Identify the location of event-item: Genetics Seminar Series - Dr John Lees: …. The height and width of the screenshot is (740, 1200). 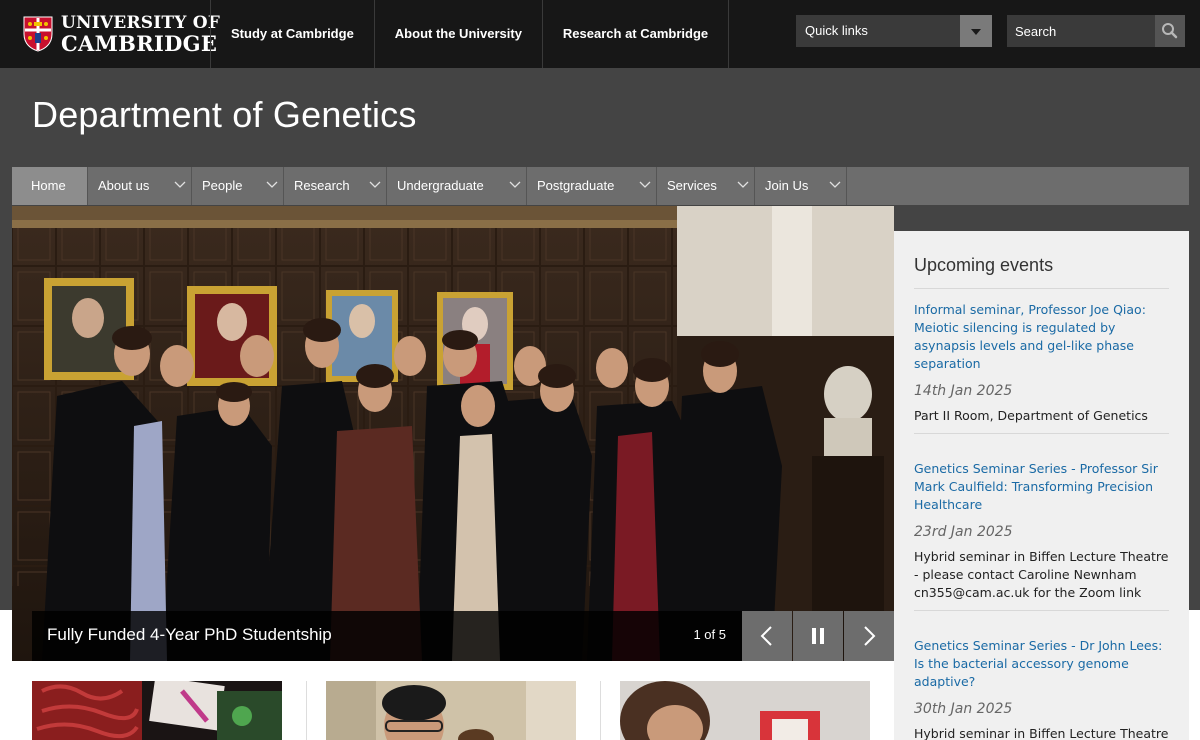
(1041, 675).